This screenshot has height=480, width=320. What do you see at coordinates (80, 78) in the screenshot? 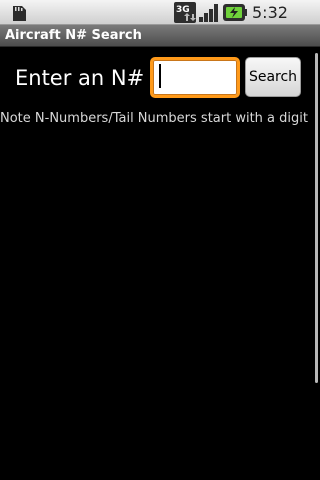
I see `n-number-prompt-label: Enter an N#` at bounding box center [80, 78].